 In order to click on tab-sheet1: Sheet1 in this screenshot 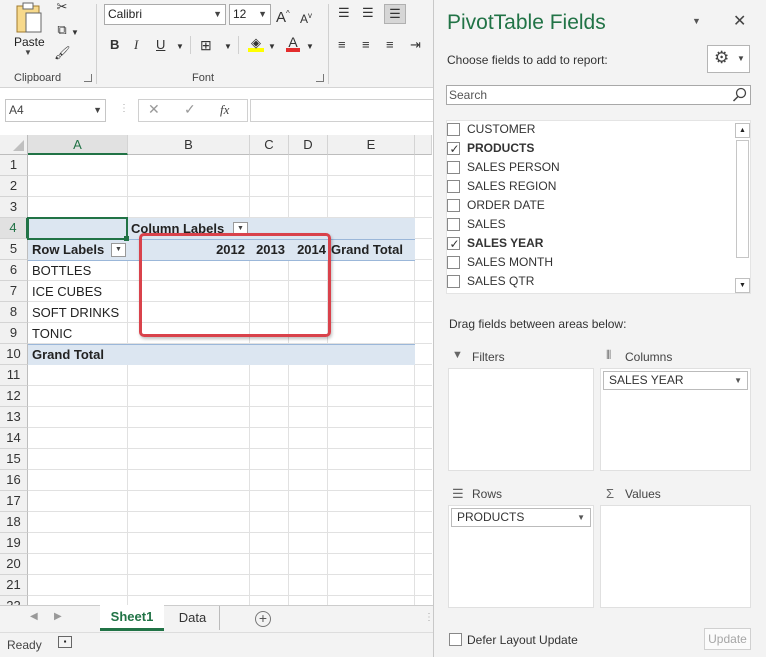, I will do `click(132, 618)`.